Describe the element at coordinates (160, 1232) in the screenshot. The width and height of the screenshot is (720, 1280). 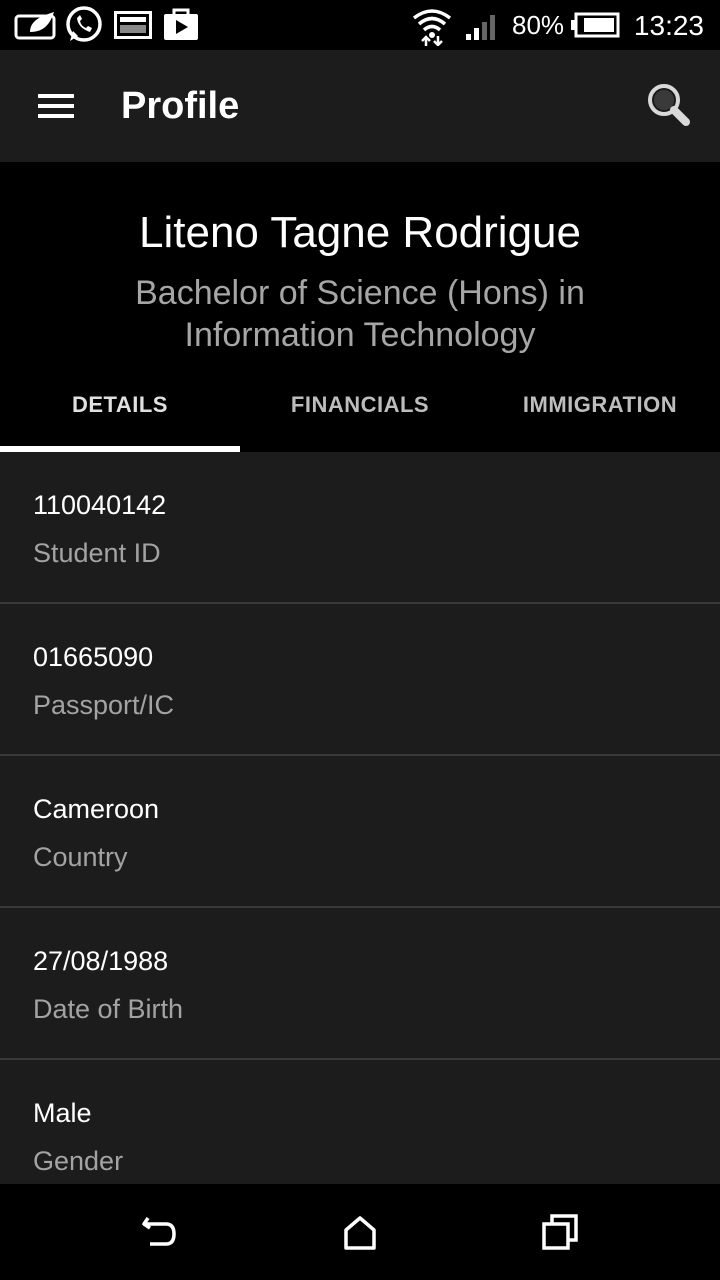
I see `back-icon` at that location.